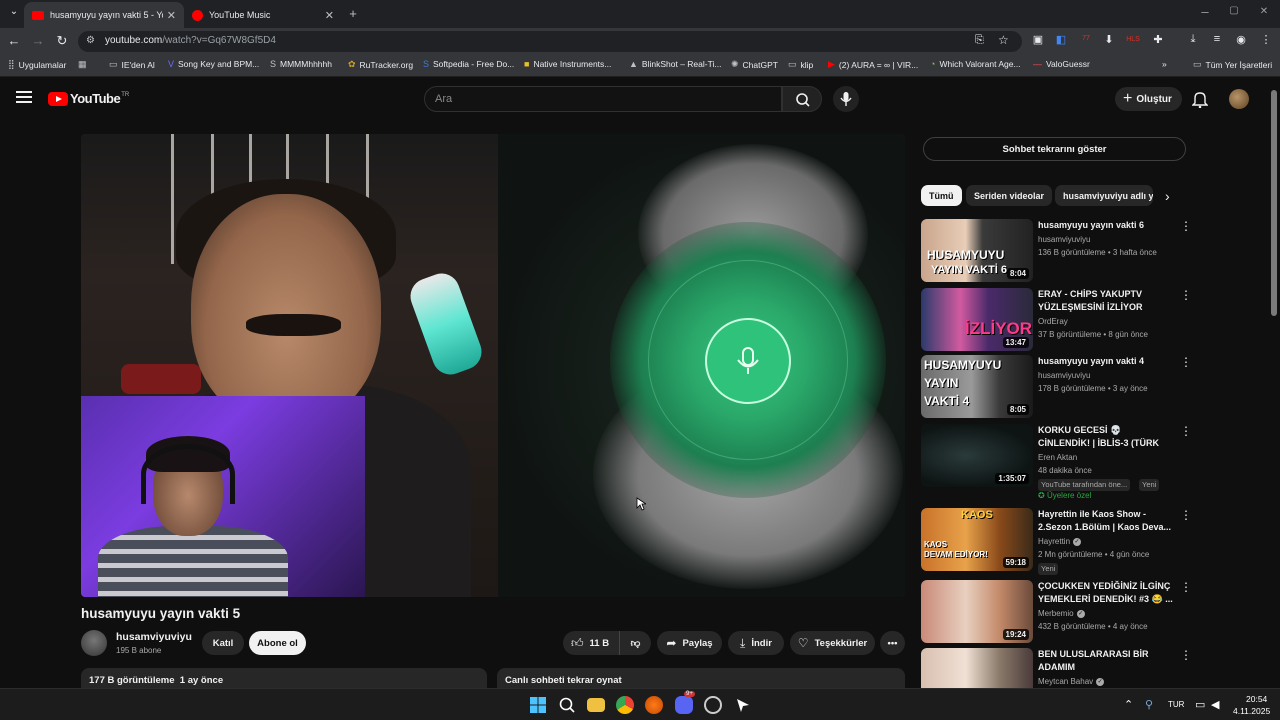 This screenshot has height=720, width=1280. I want to click on voice-search-button, so click(846, 99).